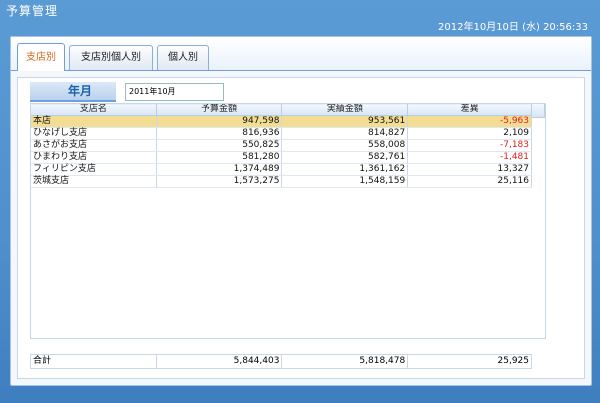 The height and width of the screenshot is (403, 600). I want to click on table-row: ひまわり支店 581,280 582,761 -1,481, so click(281, 157).